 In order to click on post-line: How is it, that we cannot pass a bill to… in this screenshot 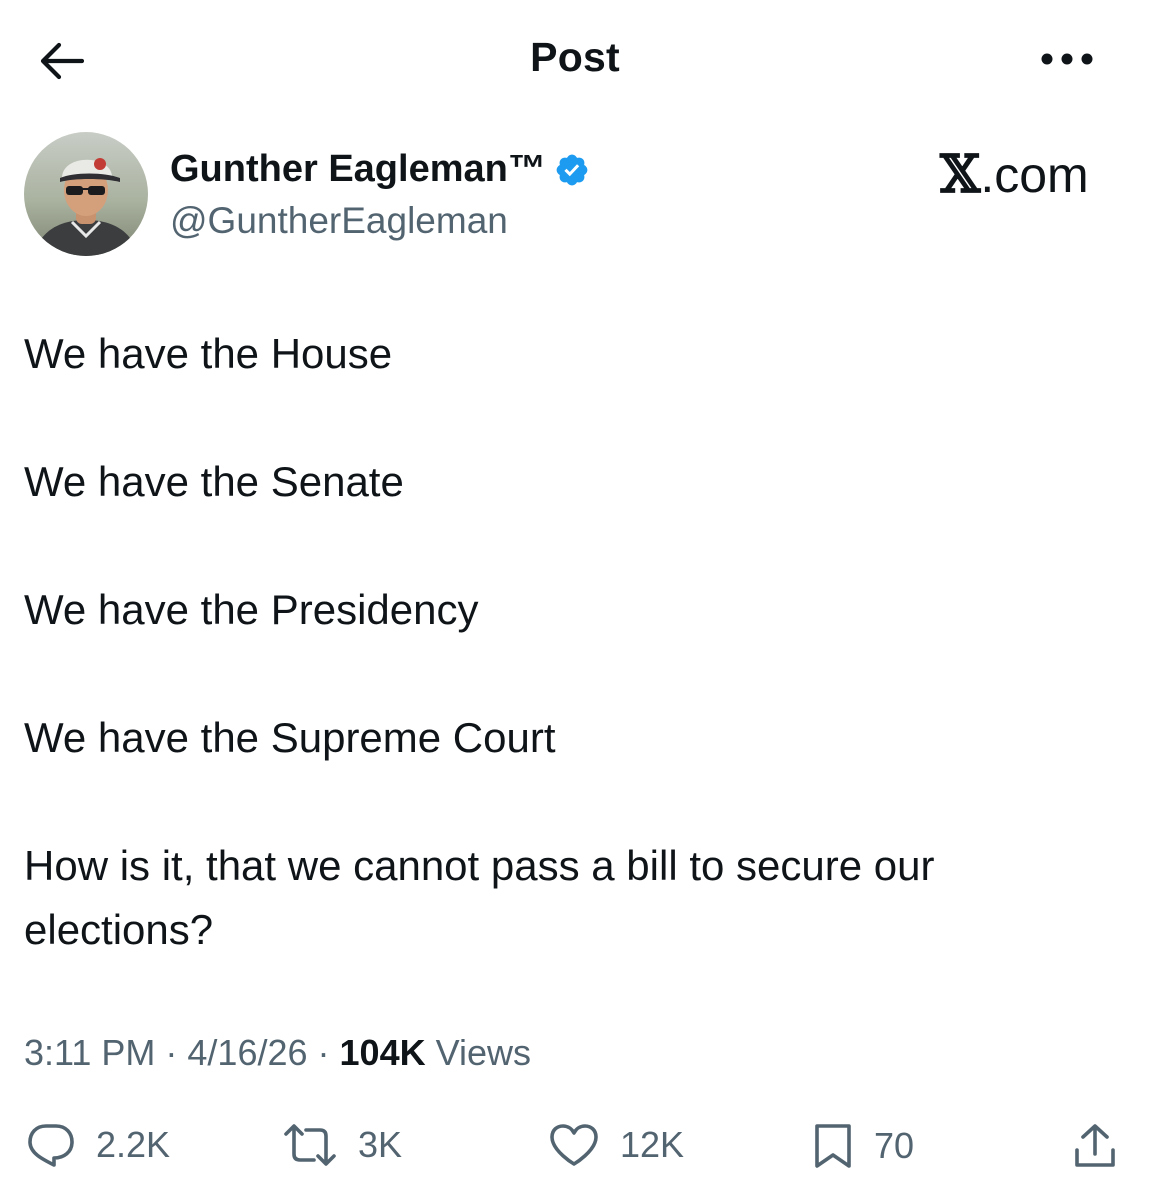, I will do `click(479, 897)`.